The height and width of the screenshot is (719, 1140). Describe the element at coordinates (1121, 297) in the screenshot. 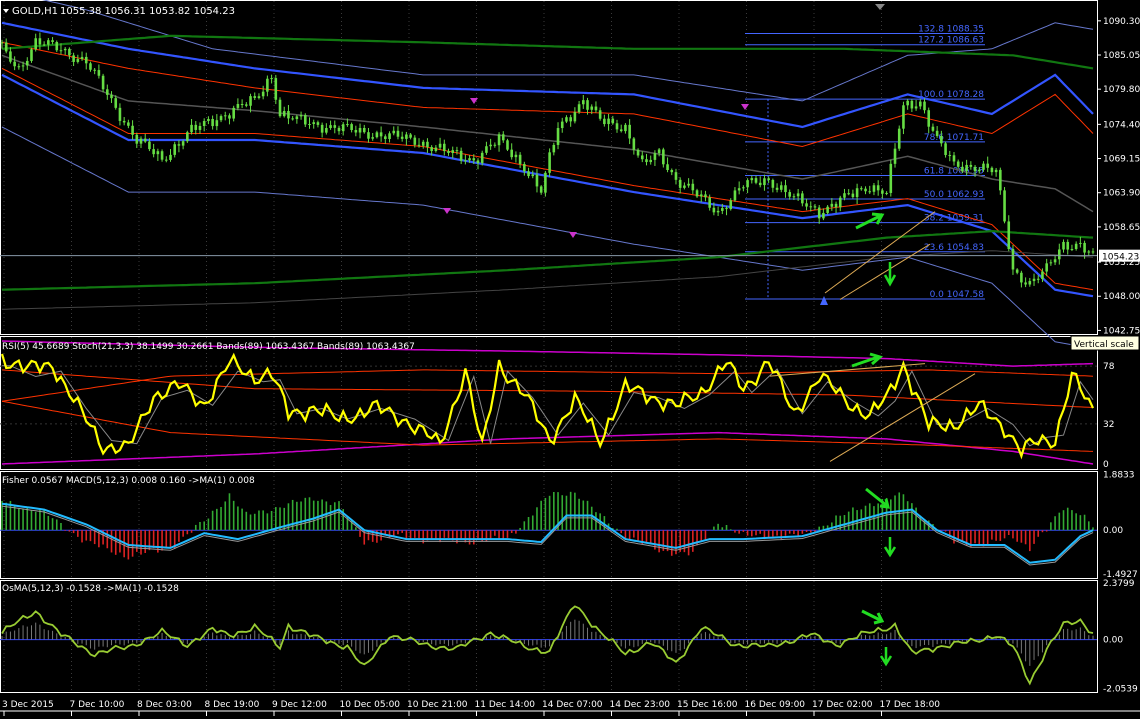

I see `price-tick-label: 1048.00` at that location.